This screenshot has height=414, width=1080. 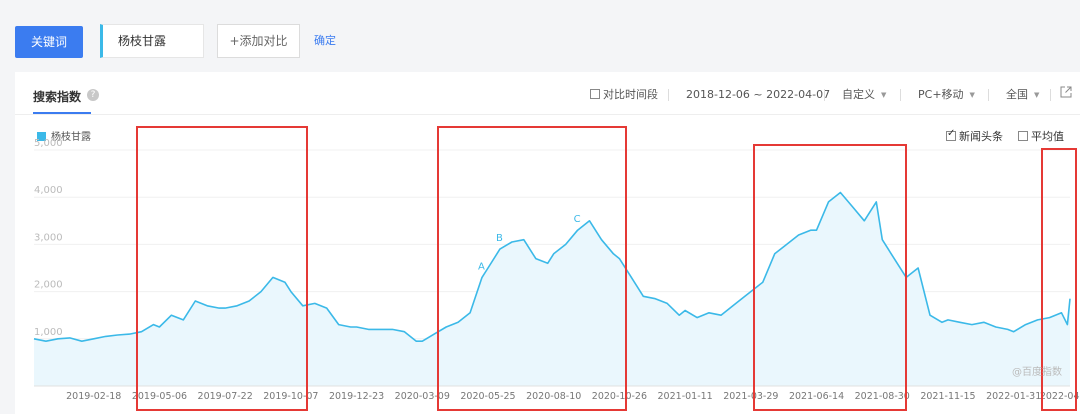 I want to click on x-tick-label: 2021-06-14, so click(x=816, y=396).